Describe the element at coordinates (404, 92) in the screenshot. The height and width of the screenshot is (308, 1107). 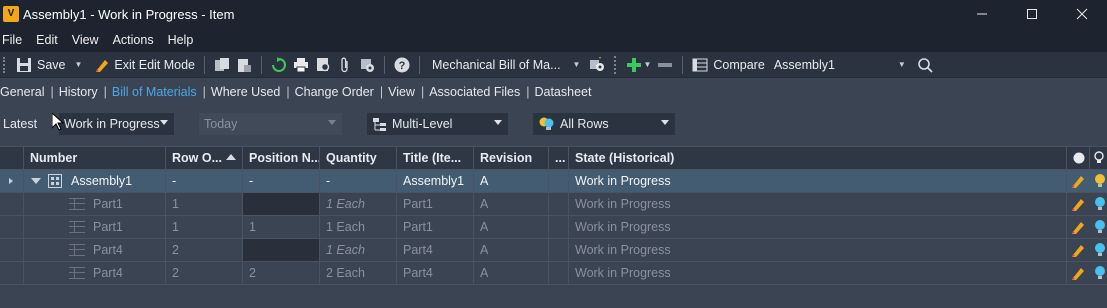
I see `tab-view: View` at that location.